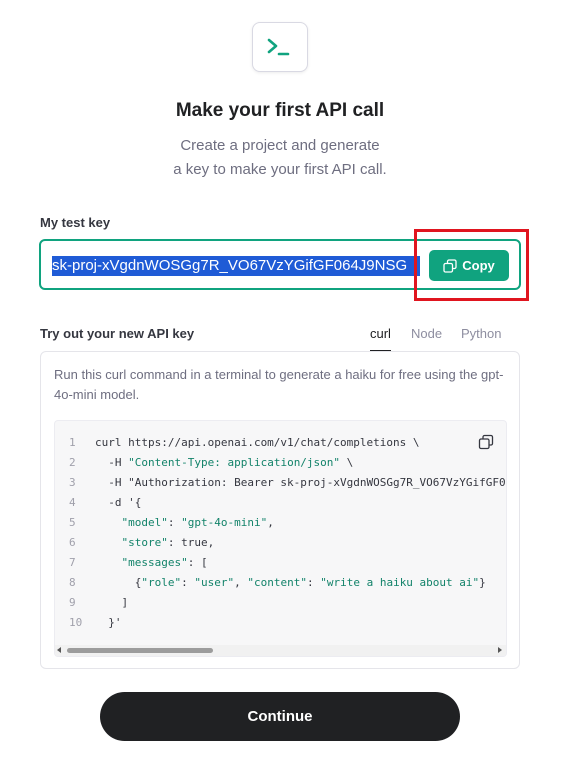 This screenshot has height=777, width=572. What do you see at coordinates (72, 442) in the screenshot?
I see `line-number: 1` at bounding box center [72, 442].